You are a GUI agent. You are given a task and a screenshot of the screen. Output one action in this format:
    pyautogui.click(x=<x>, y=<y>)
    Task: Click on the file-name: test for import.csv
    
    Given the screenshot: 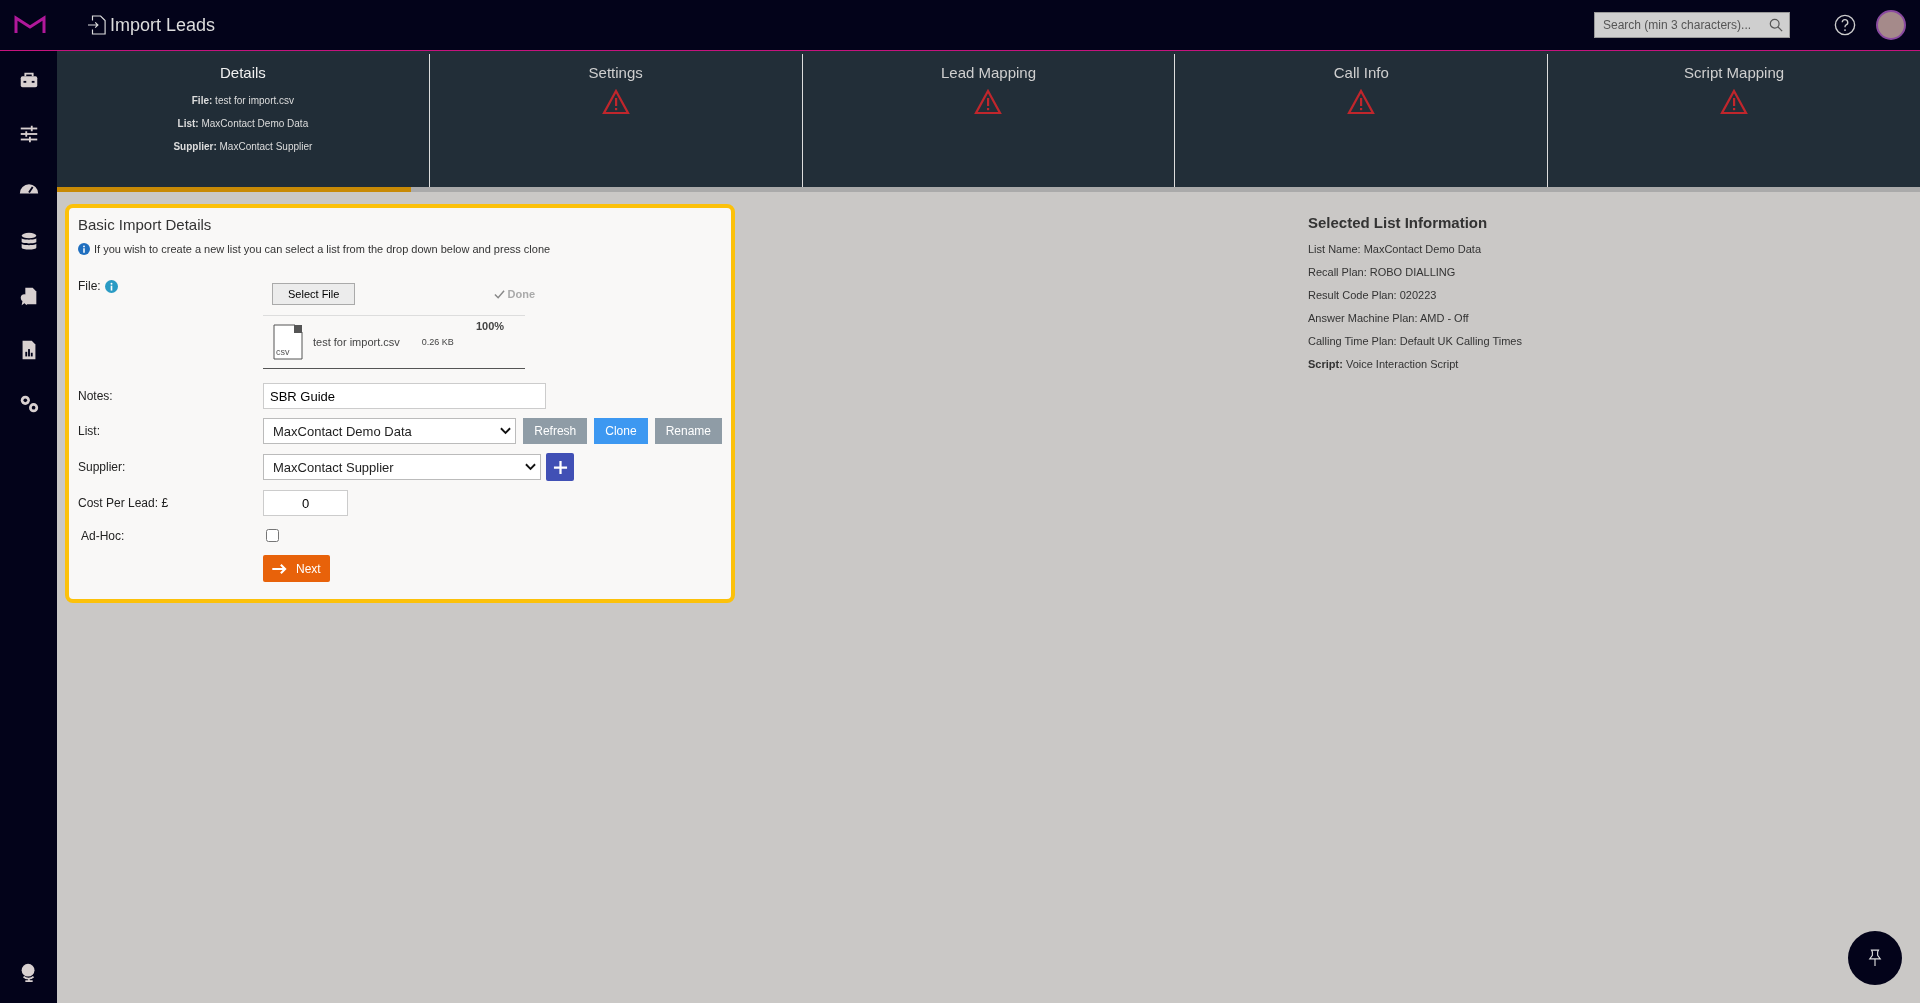 What is the action you would take?
    pyautogui.click(x=356, y=342)
    